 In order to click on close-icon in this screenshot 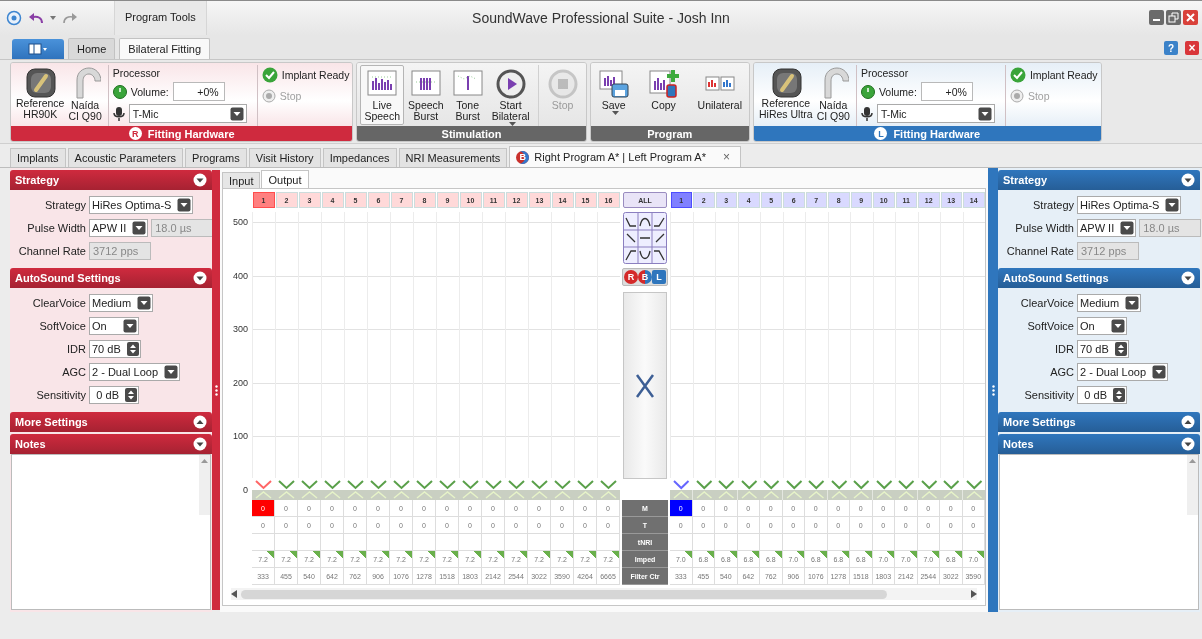, I will do `click(1190, 17)`.